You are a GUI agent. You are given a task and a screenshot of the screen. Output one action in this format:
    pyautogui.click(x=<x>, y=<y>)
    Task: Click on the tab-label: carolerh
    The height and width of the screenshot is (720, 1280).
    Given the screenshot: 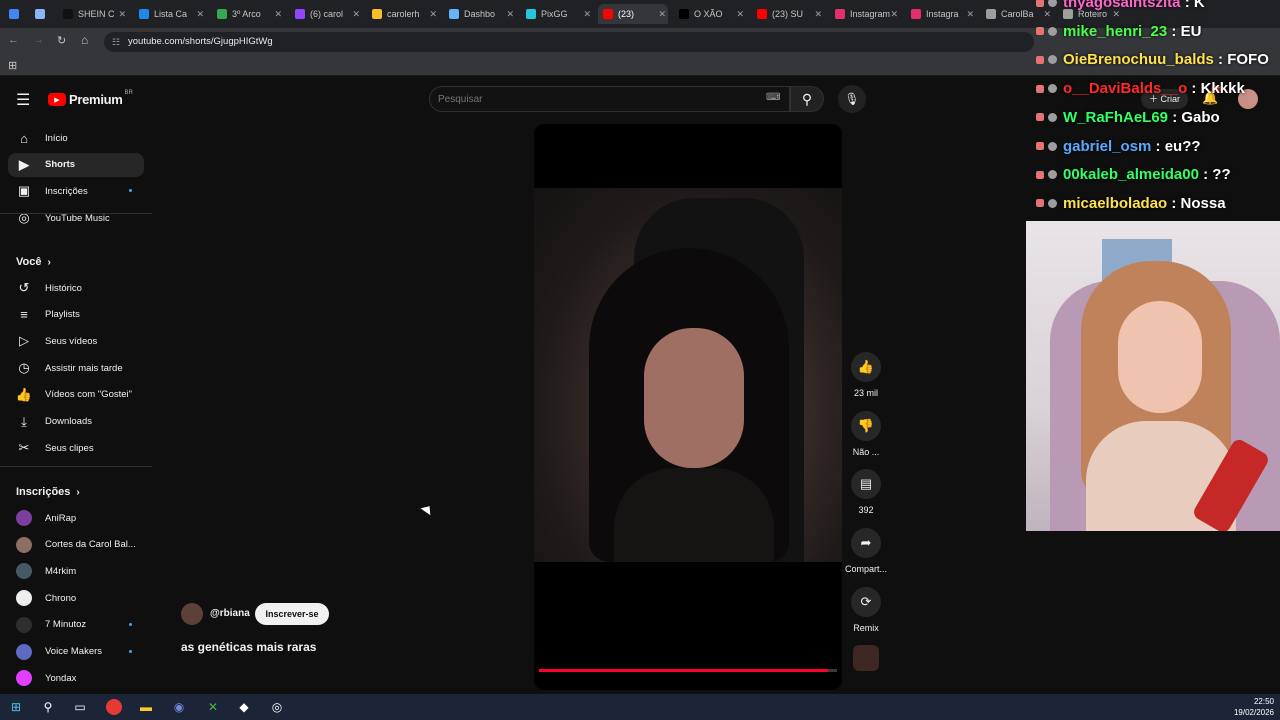 What is the action you would take?
    pyautogui.click(x=403, y=14)
    